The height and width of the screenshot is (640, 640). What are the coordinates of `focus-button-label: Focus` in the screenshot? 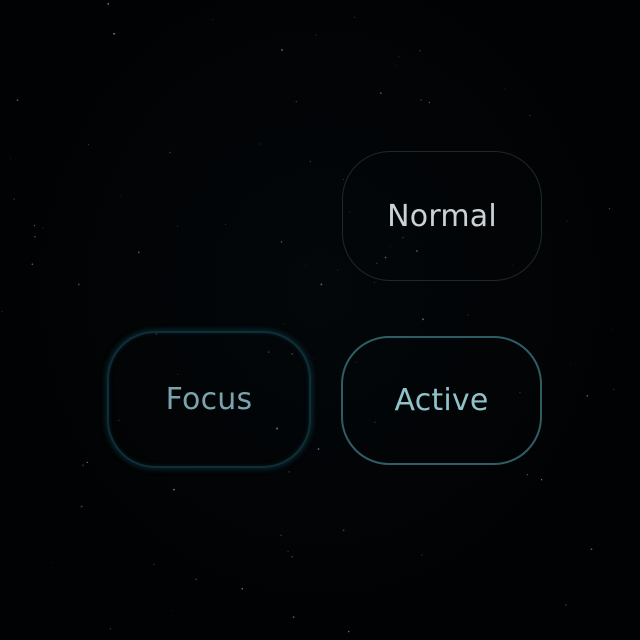 It's located at (209, 399).